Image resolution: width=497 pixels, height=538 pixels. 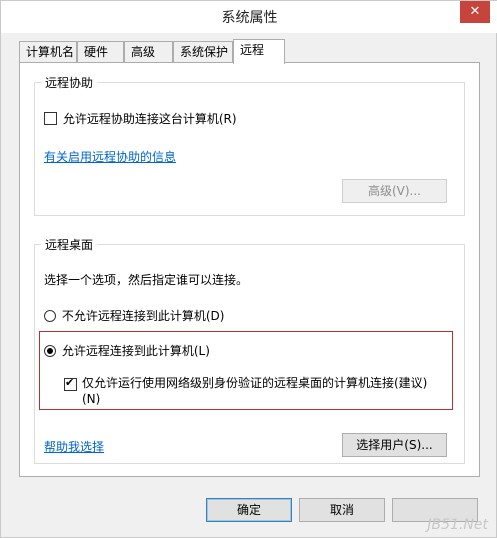 I want to click on remote-assistance-checkbox-label: 允许远程协助连接这台计算机(R), so click(x=150, y=119).